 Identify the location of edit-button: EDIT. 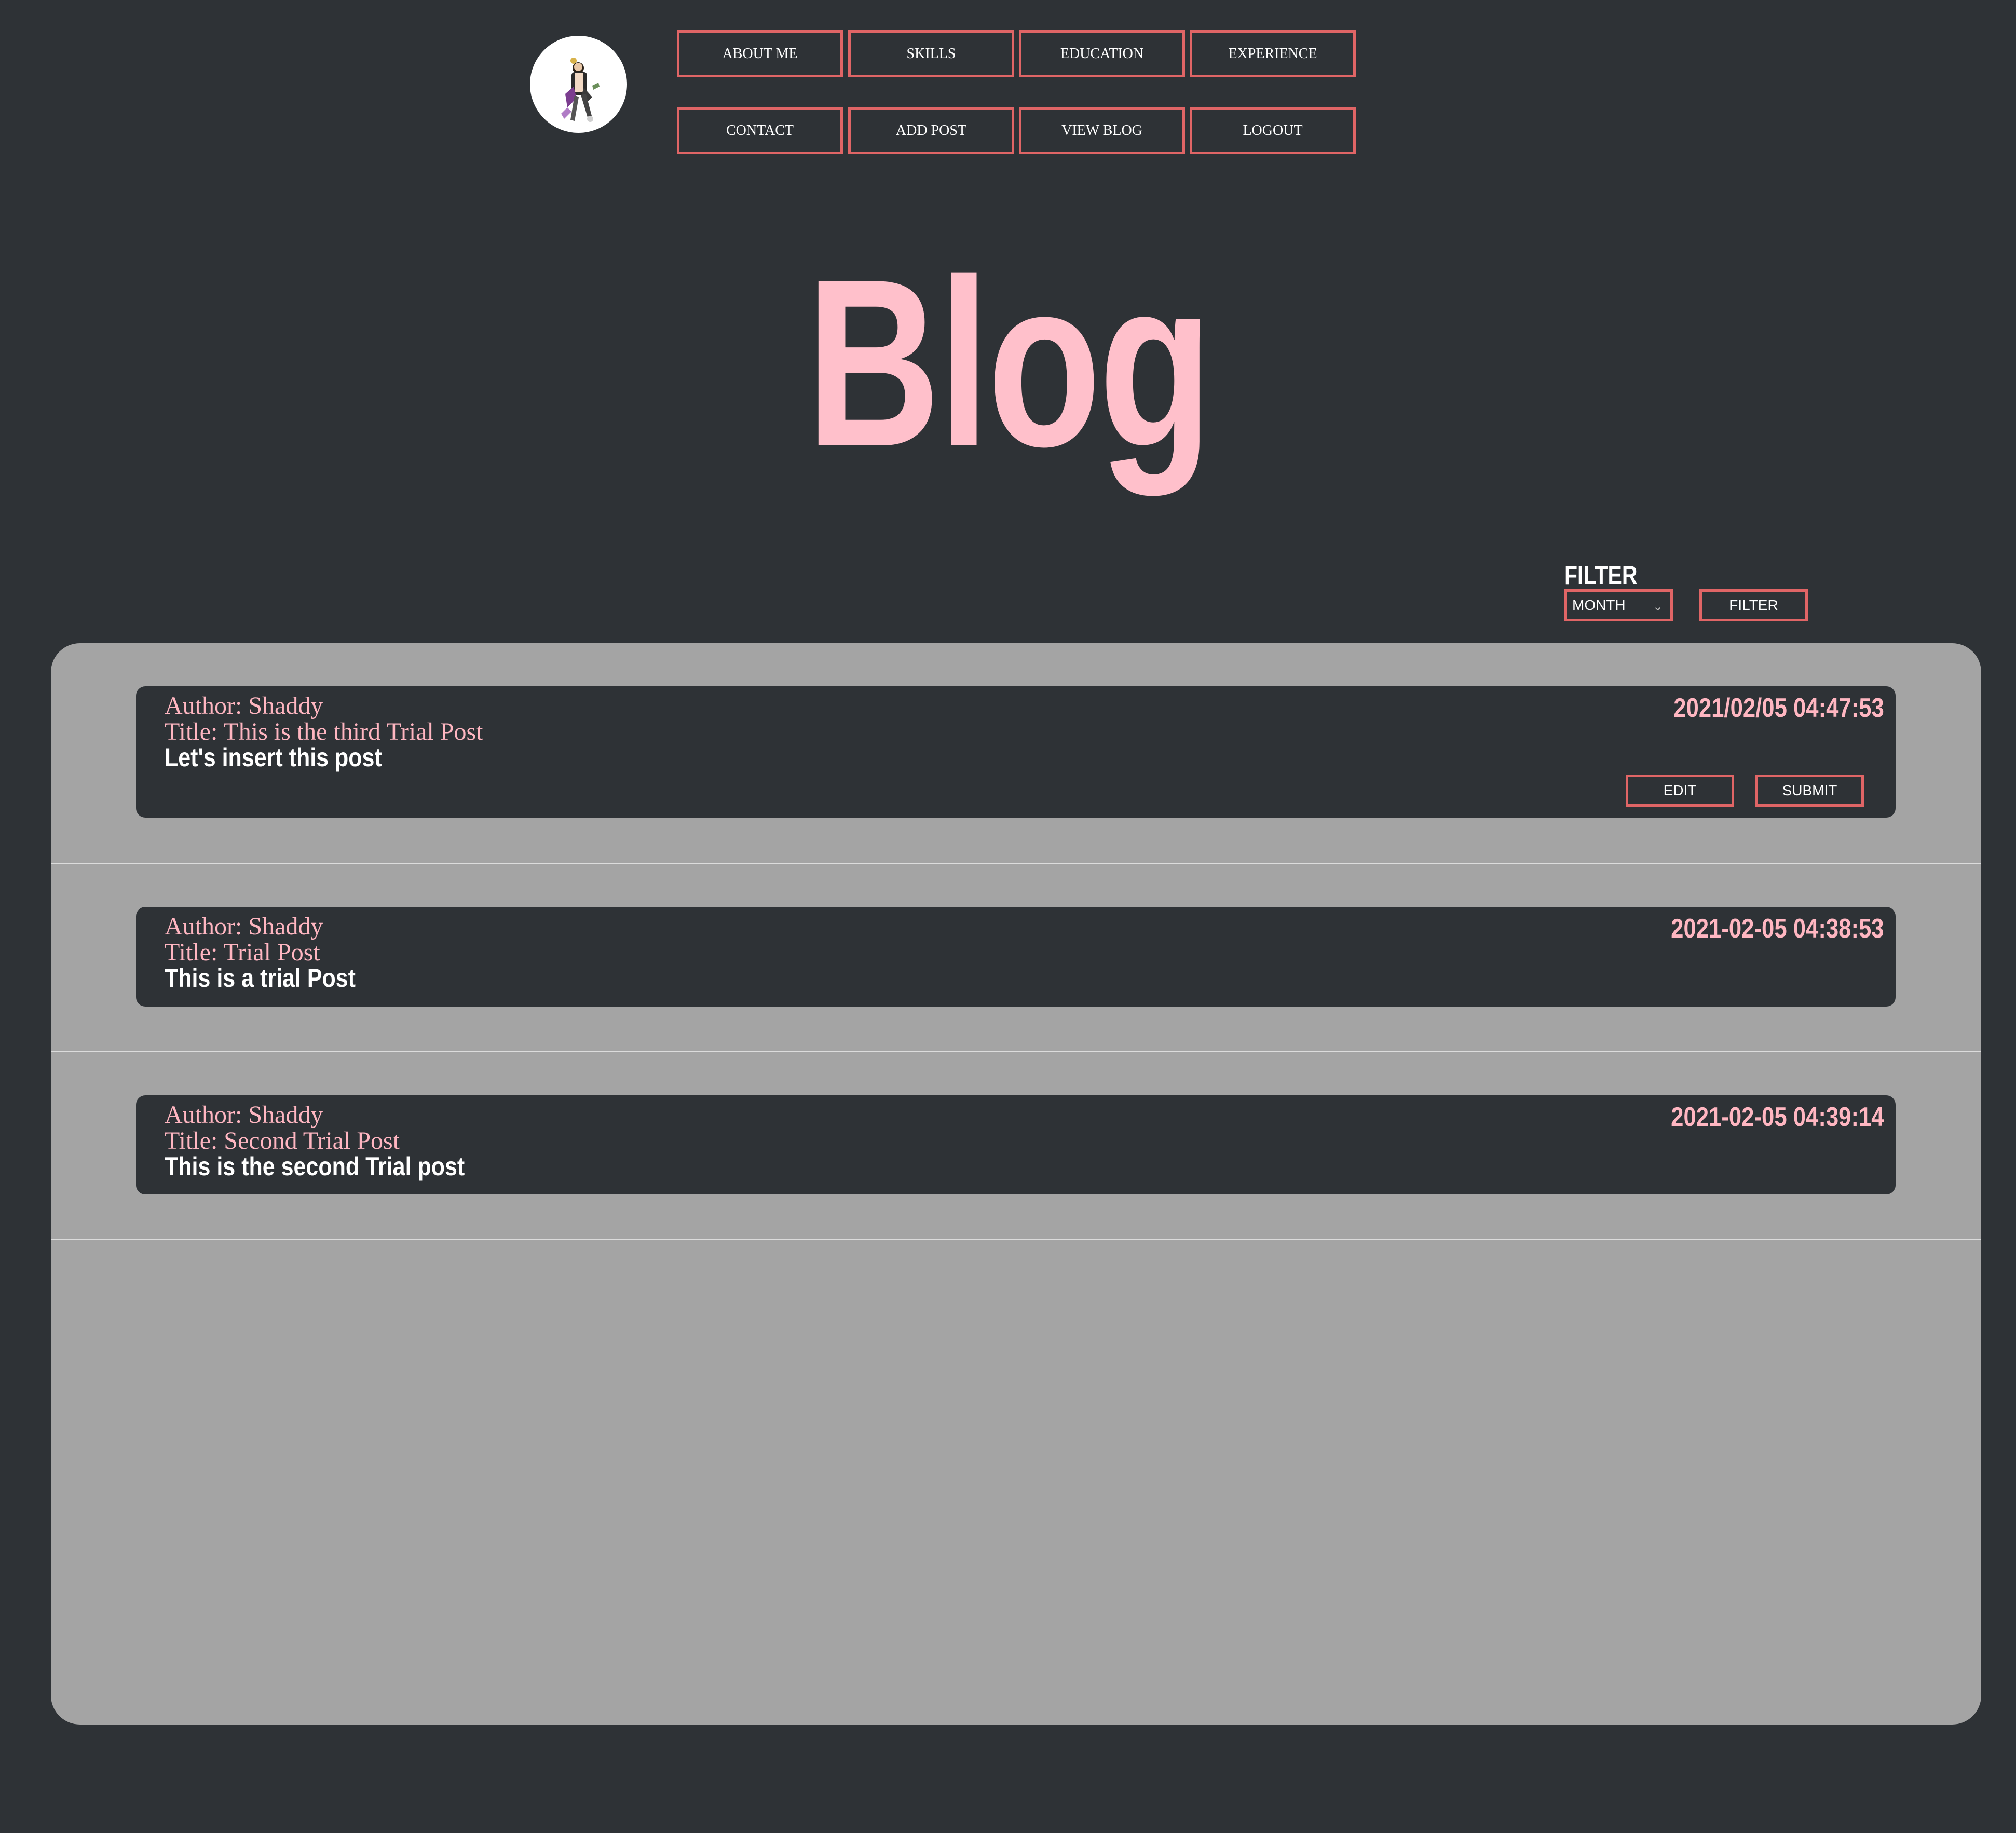
(1680, 791).